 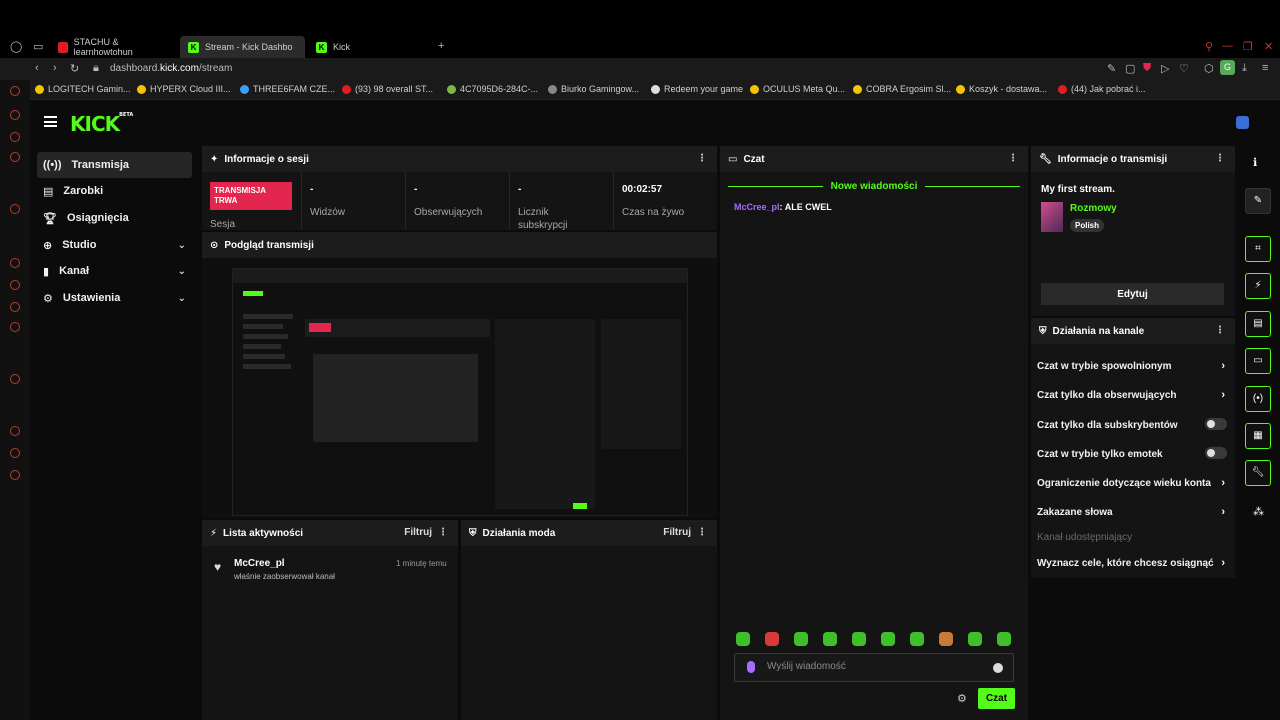 What do you see at coordinates (1209, 46) in the screenshot?
I see `search-icon: ⚲` at bounding box center [1209, 46].